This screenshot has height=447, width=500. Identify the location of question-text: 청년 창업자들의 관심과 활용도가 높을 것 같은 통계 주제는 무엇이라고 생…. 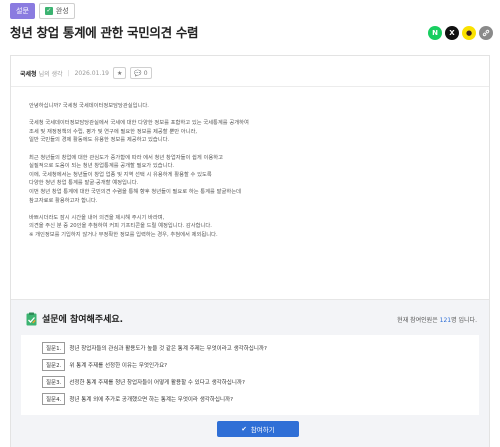
(168, 349).